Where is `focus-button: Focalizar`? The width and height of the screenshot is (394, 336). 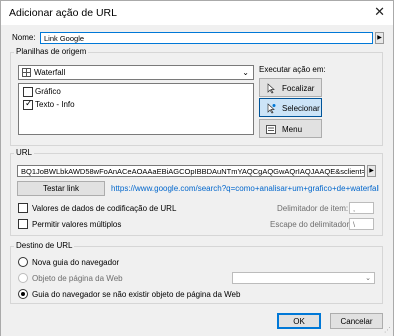
focus-button: Focalizar is located at coordinates (290, 87).